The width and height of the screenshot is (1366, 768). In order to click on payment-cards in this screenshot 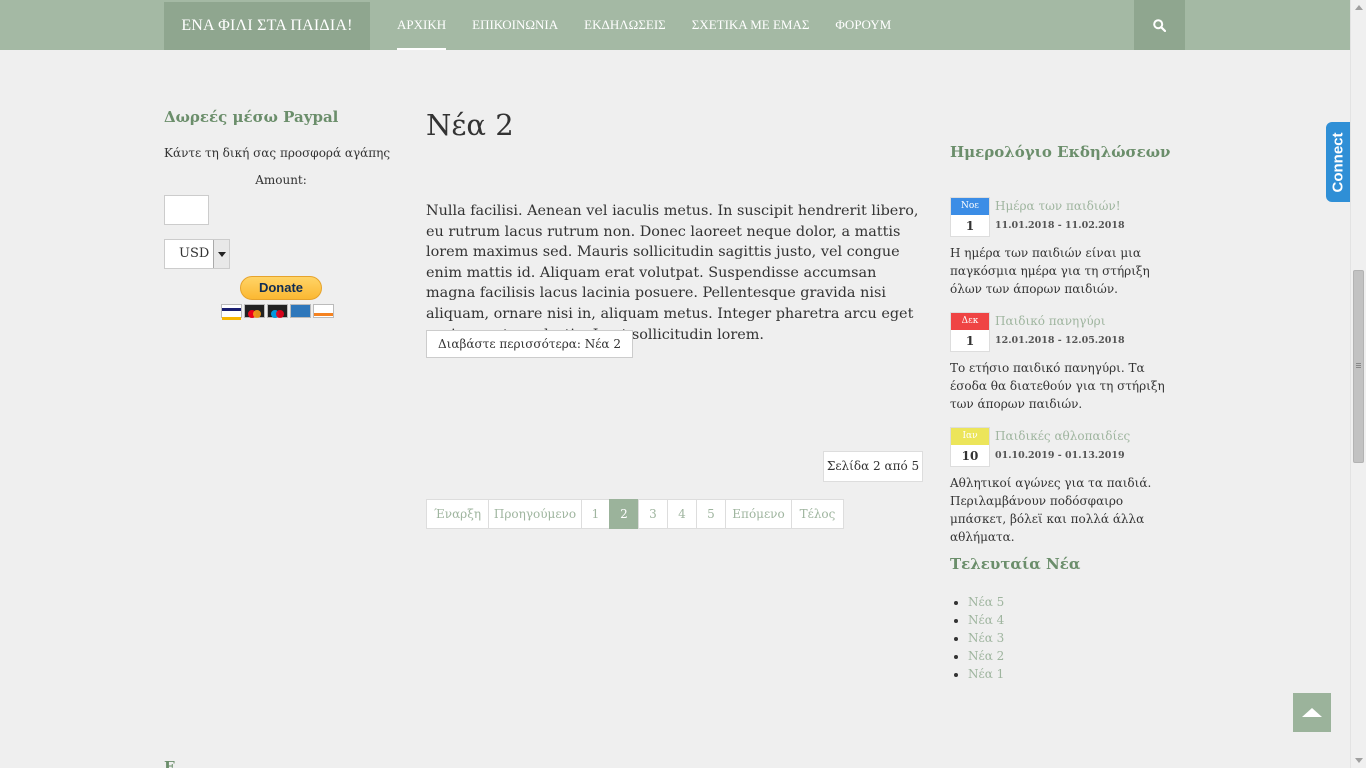, I will do `click(277, 312)`.